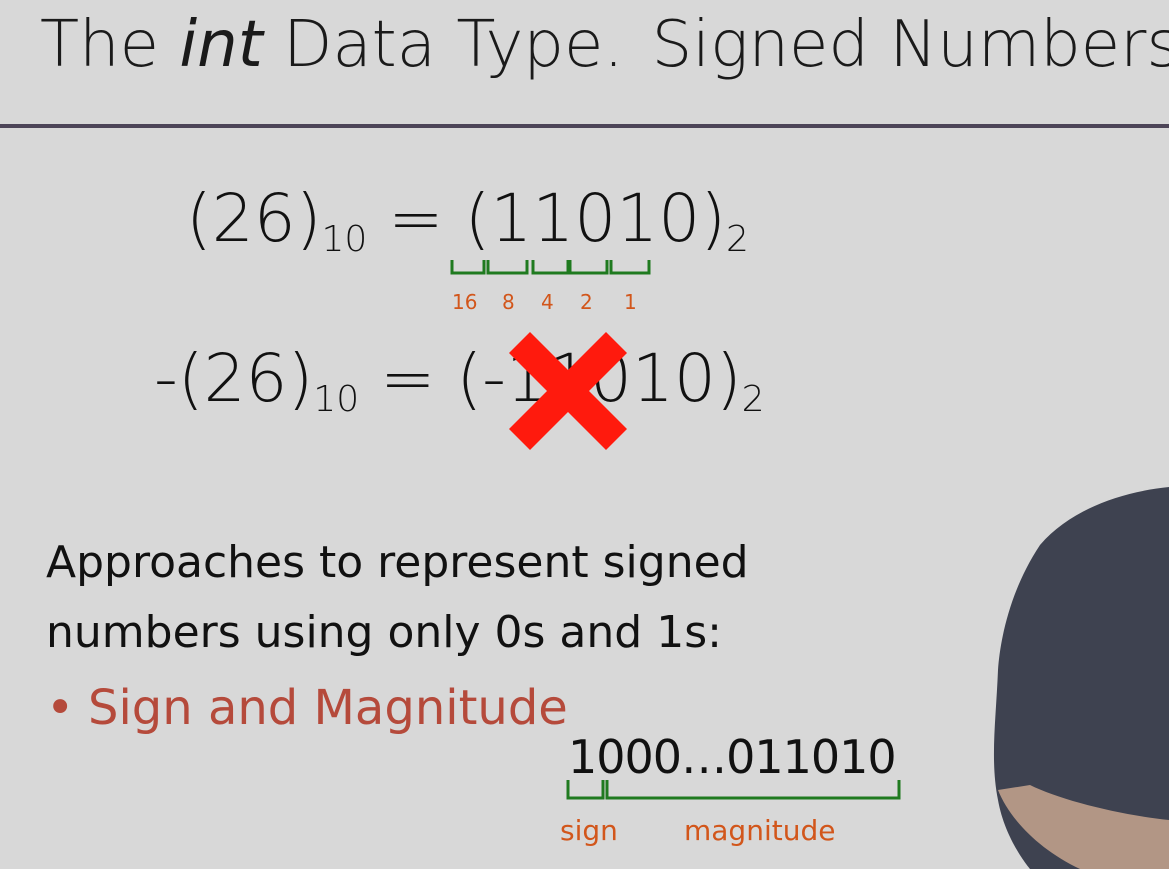 The height and width of the screenshot is (869, 1169). What do you see at coordinates (568, 391) in the screenshot?
I see `red-x-cross-icon` at bounding box center [568, 391].